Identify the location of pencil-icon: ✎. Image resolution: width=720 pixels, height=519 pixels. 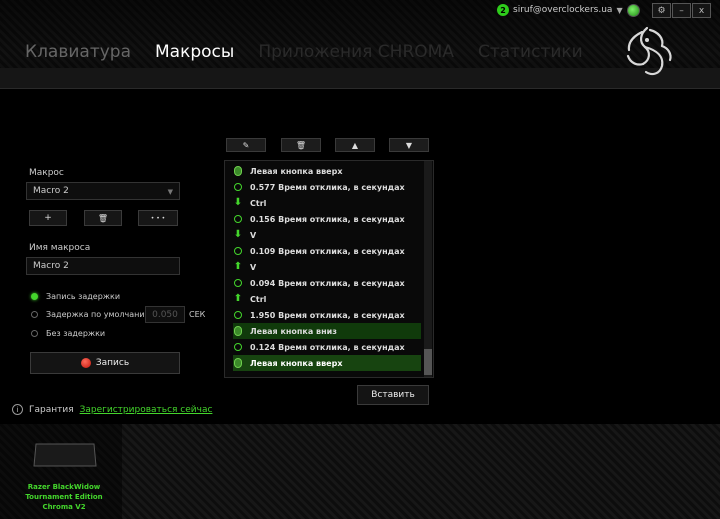
(246, 145).